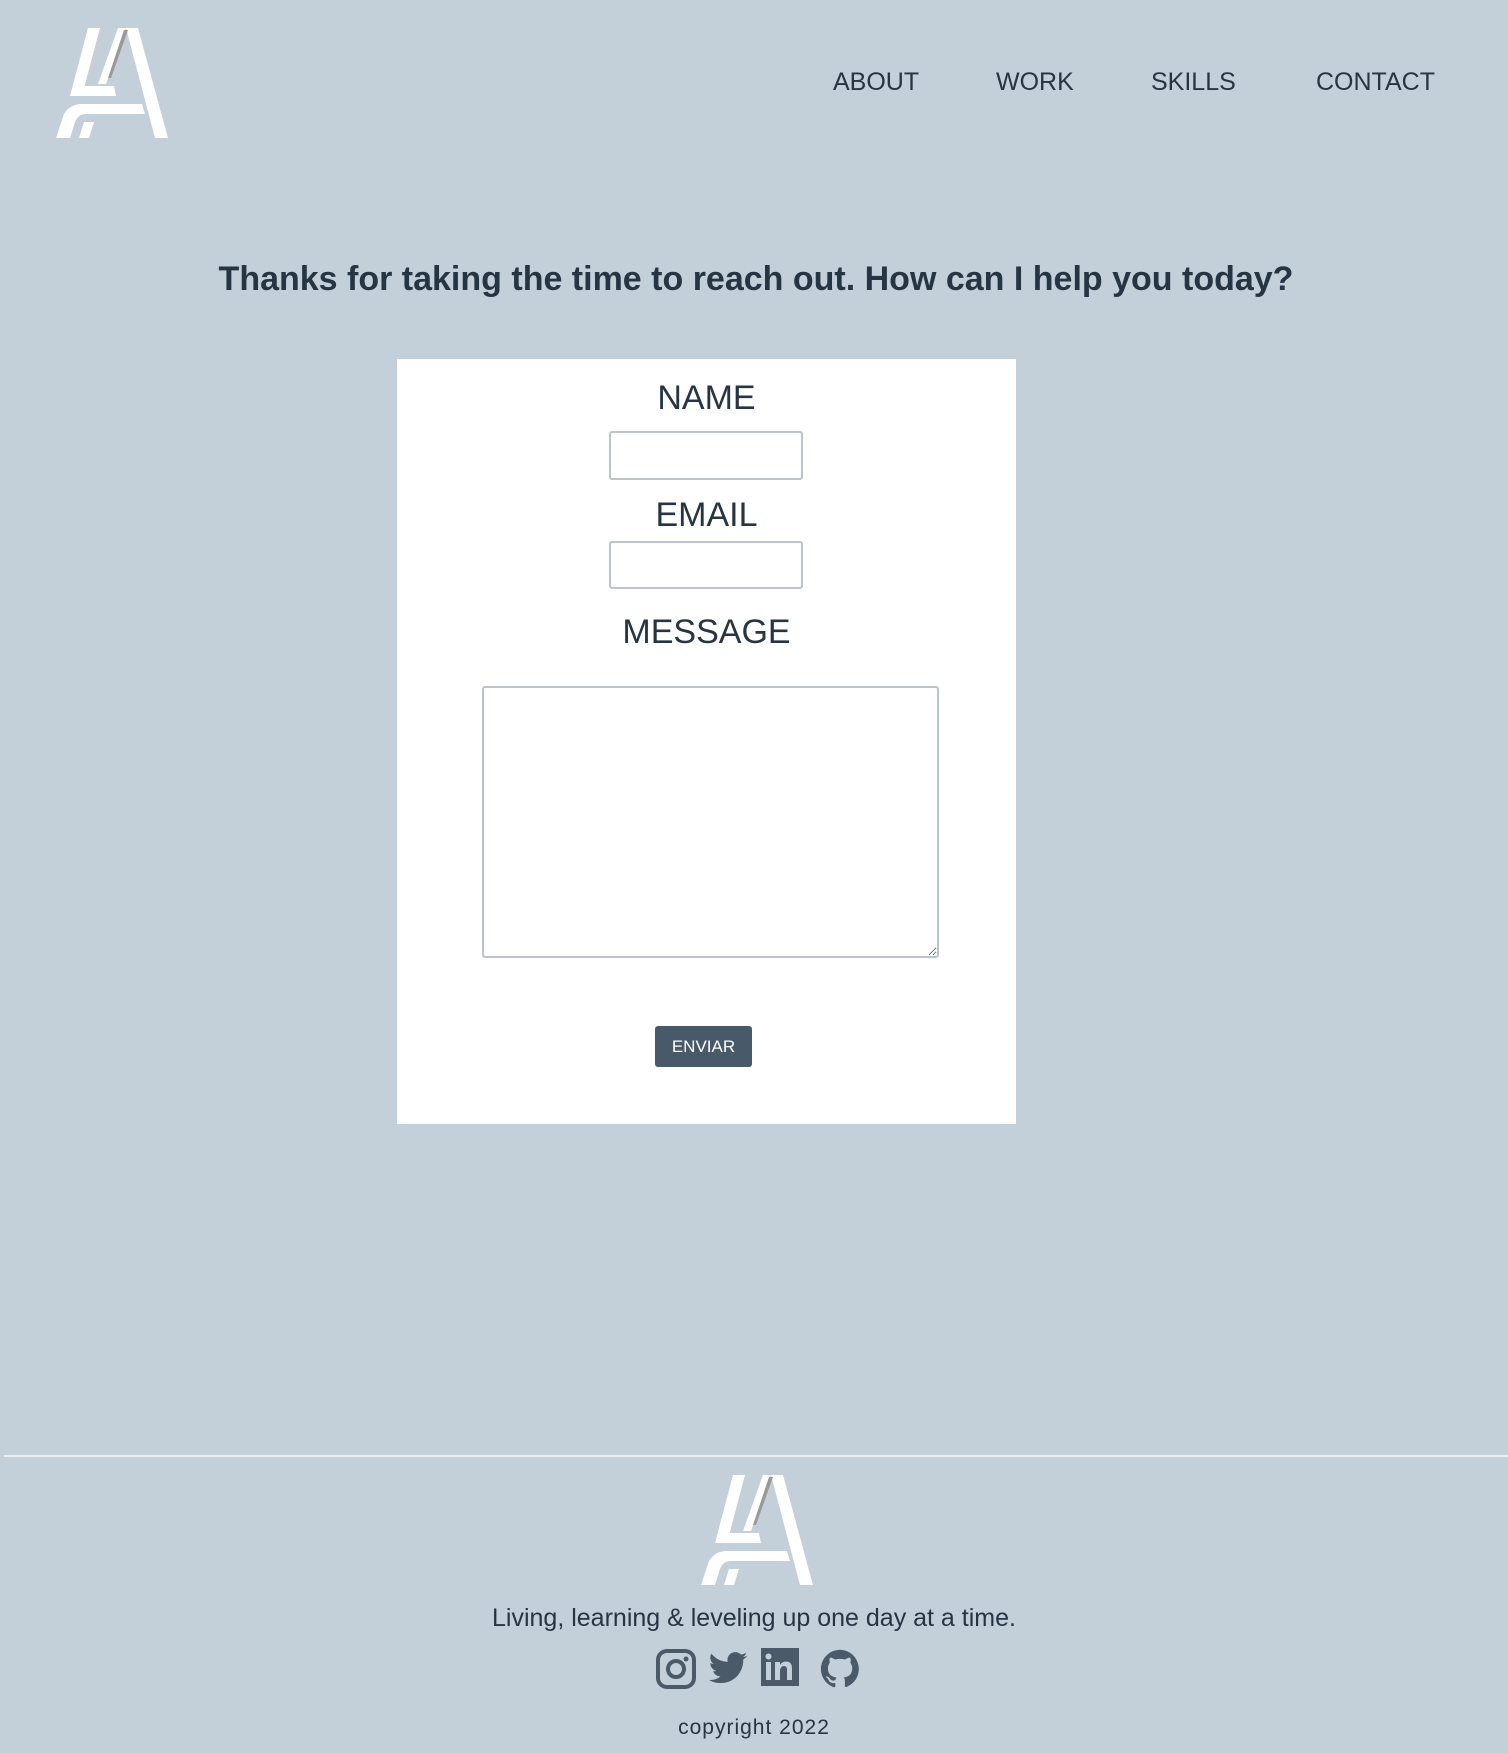  What do you see at coordinates (706, 632) in the screenshot?
I see `message-label: MESSAGE` at bounding box center [706, 632].